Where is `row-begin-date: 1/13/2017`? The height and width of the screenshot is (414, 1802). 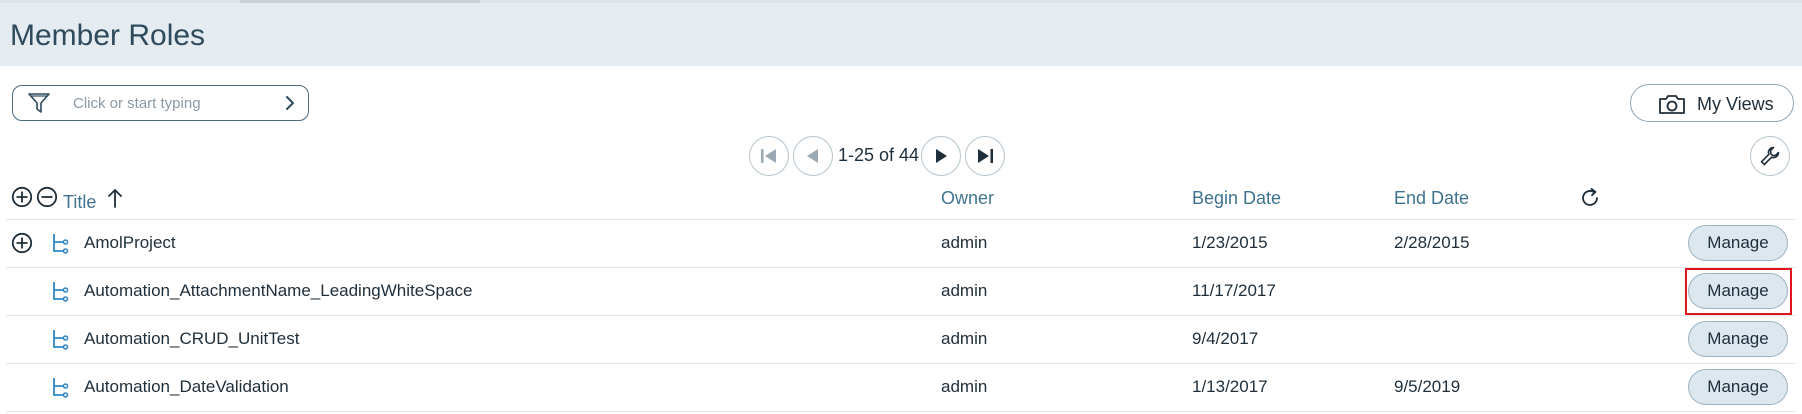
row-begin-date: 1/13/2017 is located at coordinates (1230, 386).